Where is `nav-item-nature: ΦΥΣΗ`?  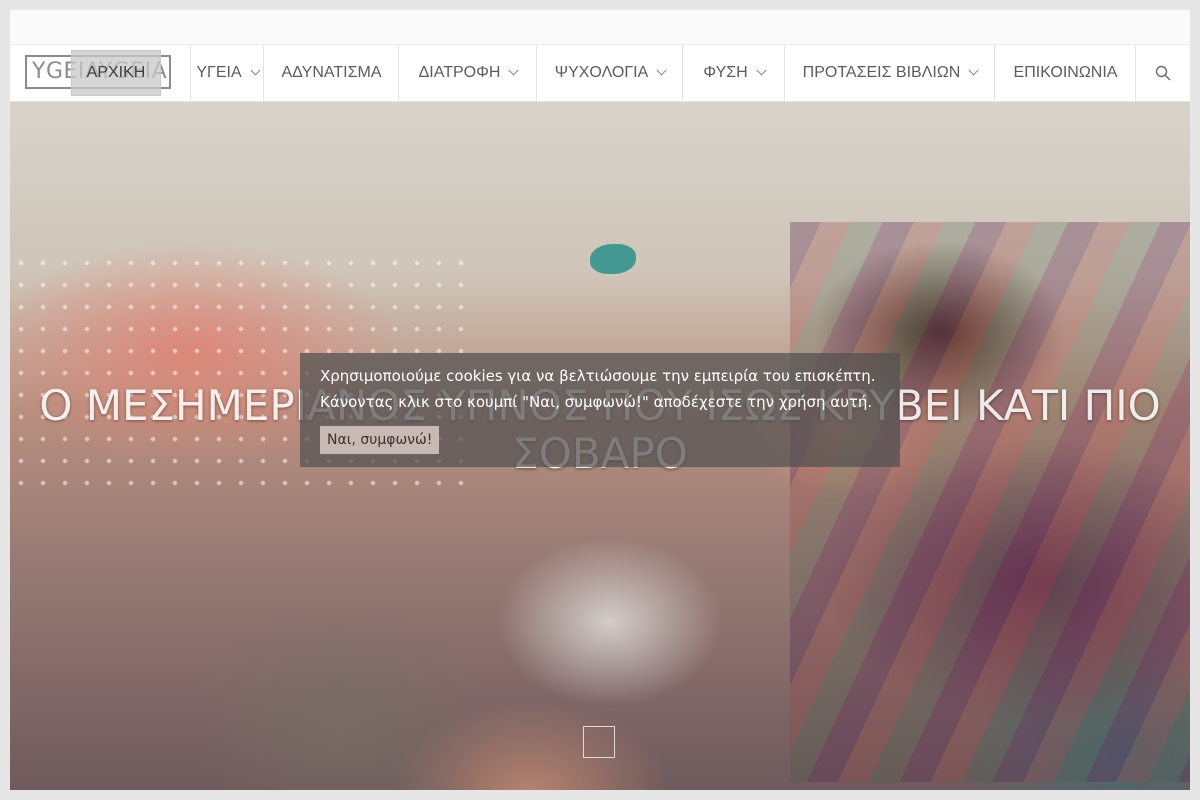
nav-item-nature: ΦΥΣΗ is located at coordinates (733, 73).